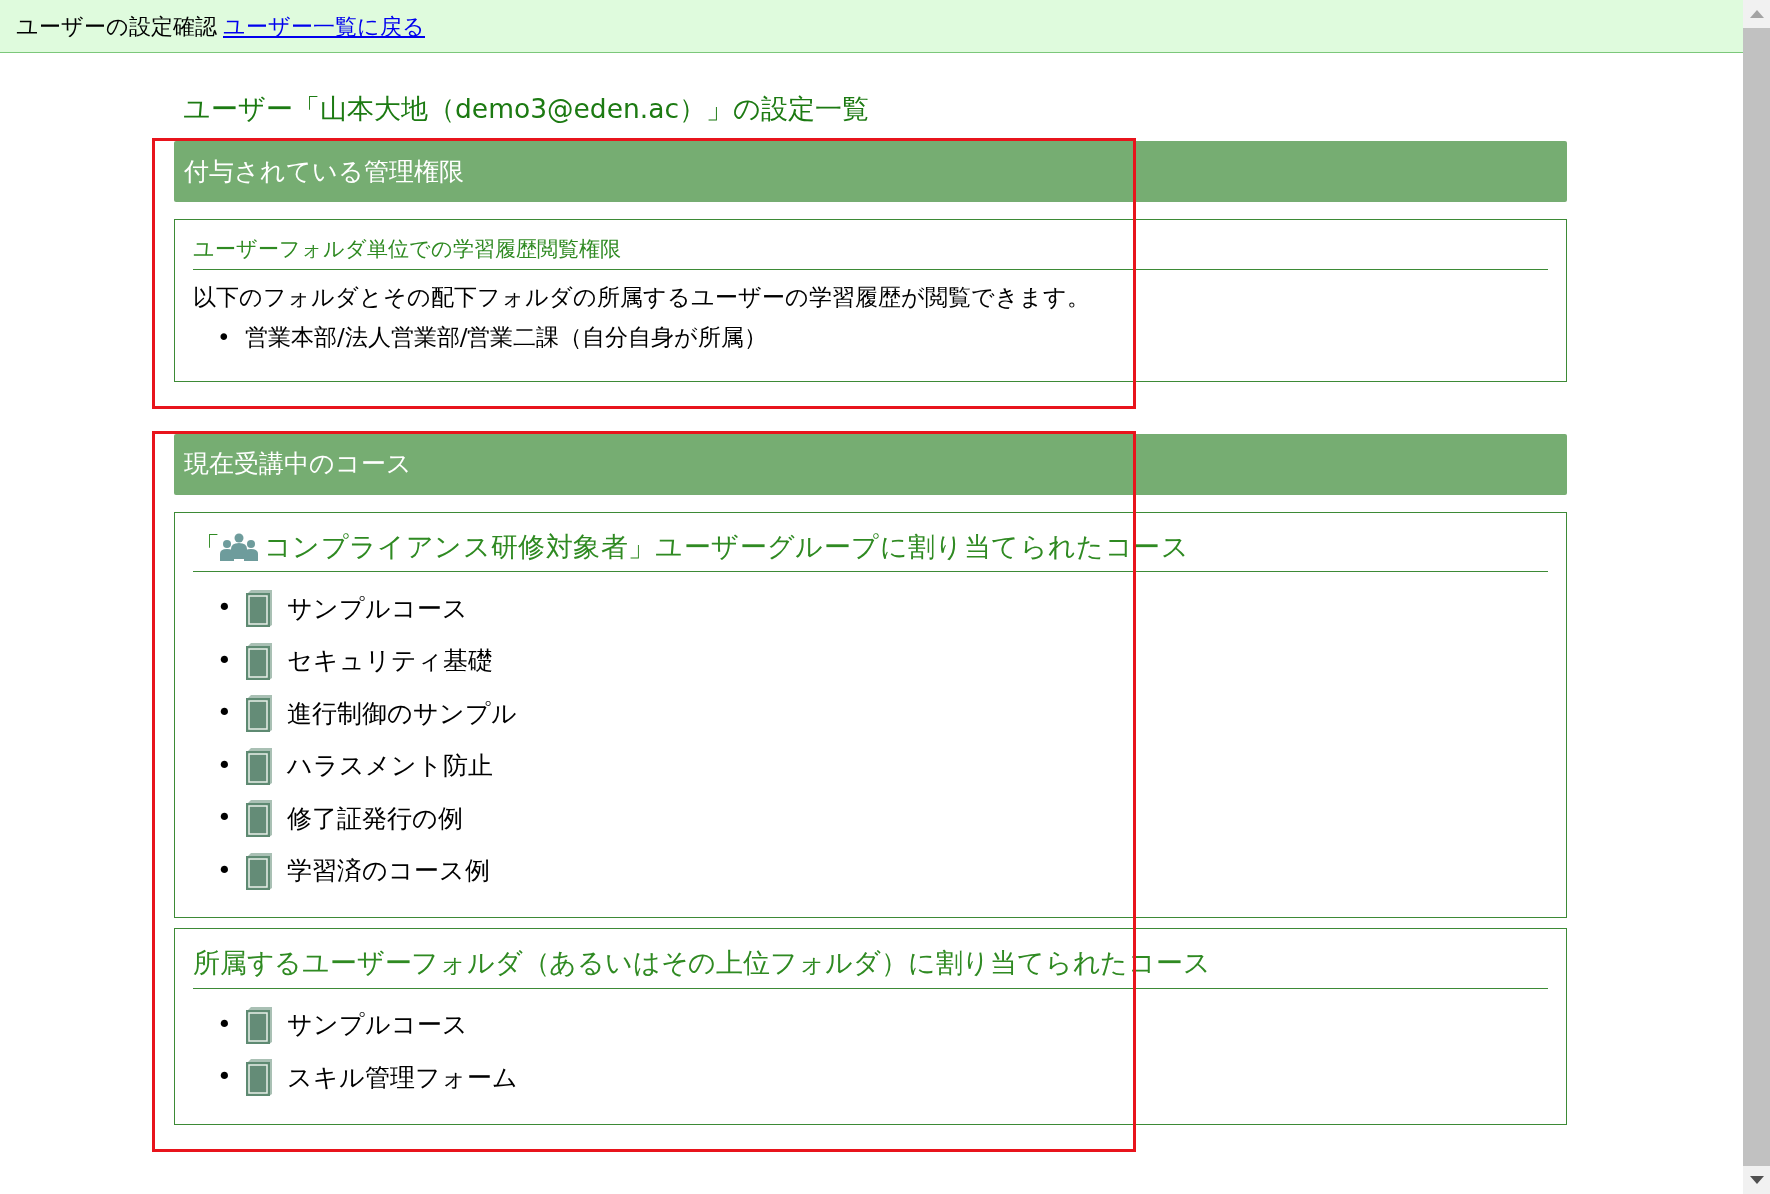  Describe the element at coordinates (375, 818) in the screenshot. I see `course-name: 修了証発行の例` at that location.